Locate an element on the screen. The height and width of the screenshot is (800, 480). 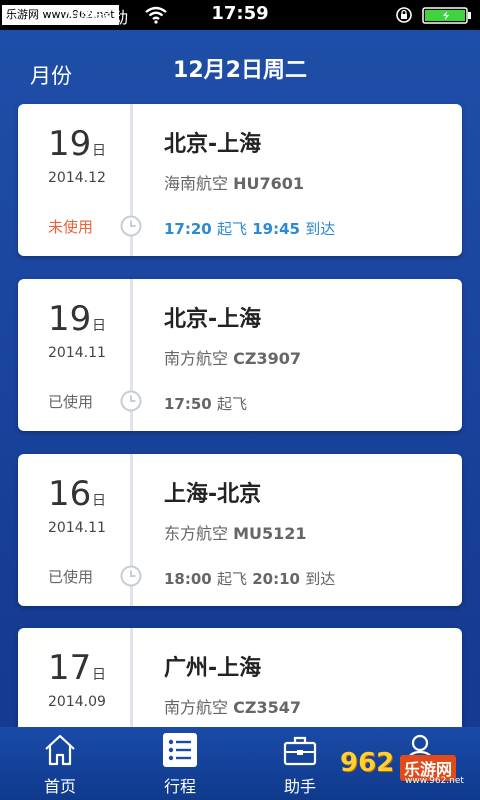
flight-number: CZ3547 is located at coordinates (267, 707).